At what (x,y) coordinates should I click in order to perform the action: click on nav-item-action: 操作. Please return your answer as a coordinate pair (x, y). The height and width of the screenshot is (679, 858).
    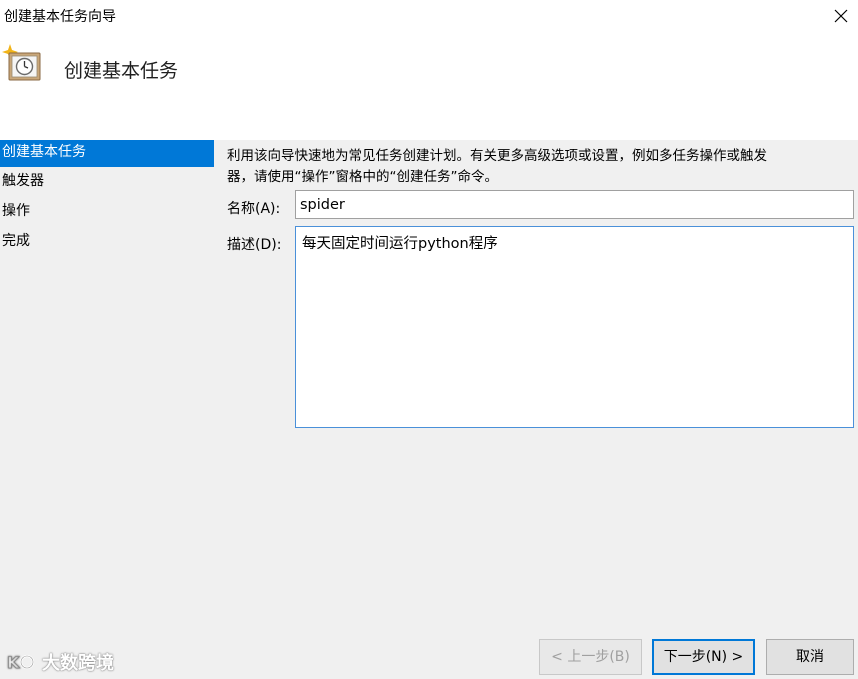
    Looking at the image, I should click on (107, 212).